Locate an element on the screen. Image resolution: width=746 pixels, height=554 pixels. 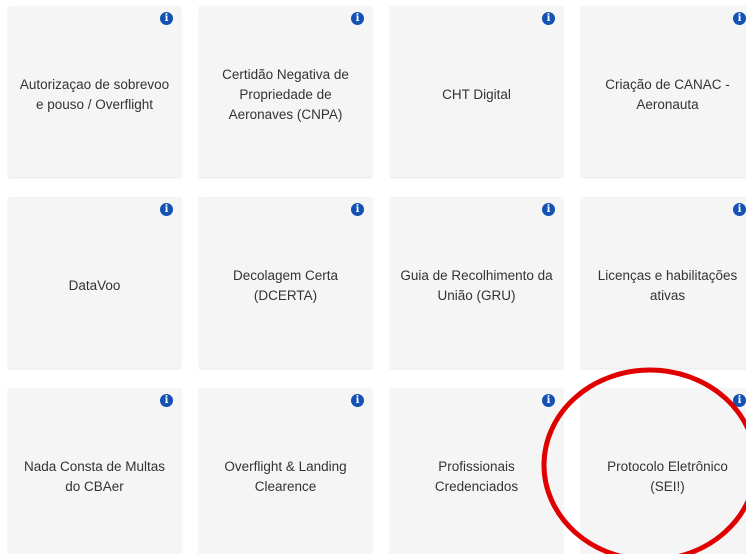
service-card-label-line: Propriedade de is located at coordinates (285, 94).